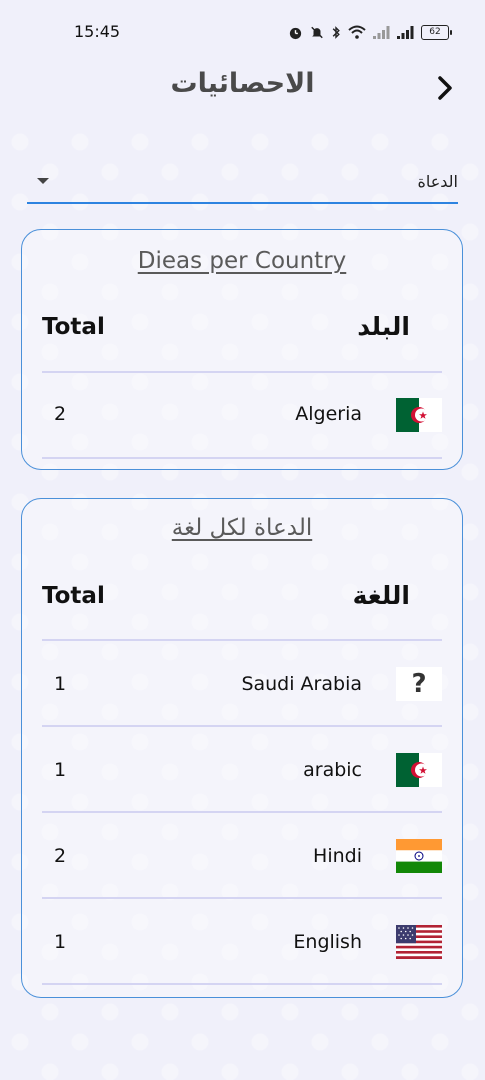 The image size is (485, 1080). I want to click on status-bar: 15:45 62, so click(242, 31).